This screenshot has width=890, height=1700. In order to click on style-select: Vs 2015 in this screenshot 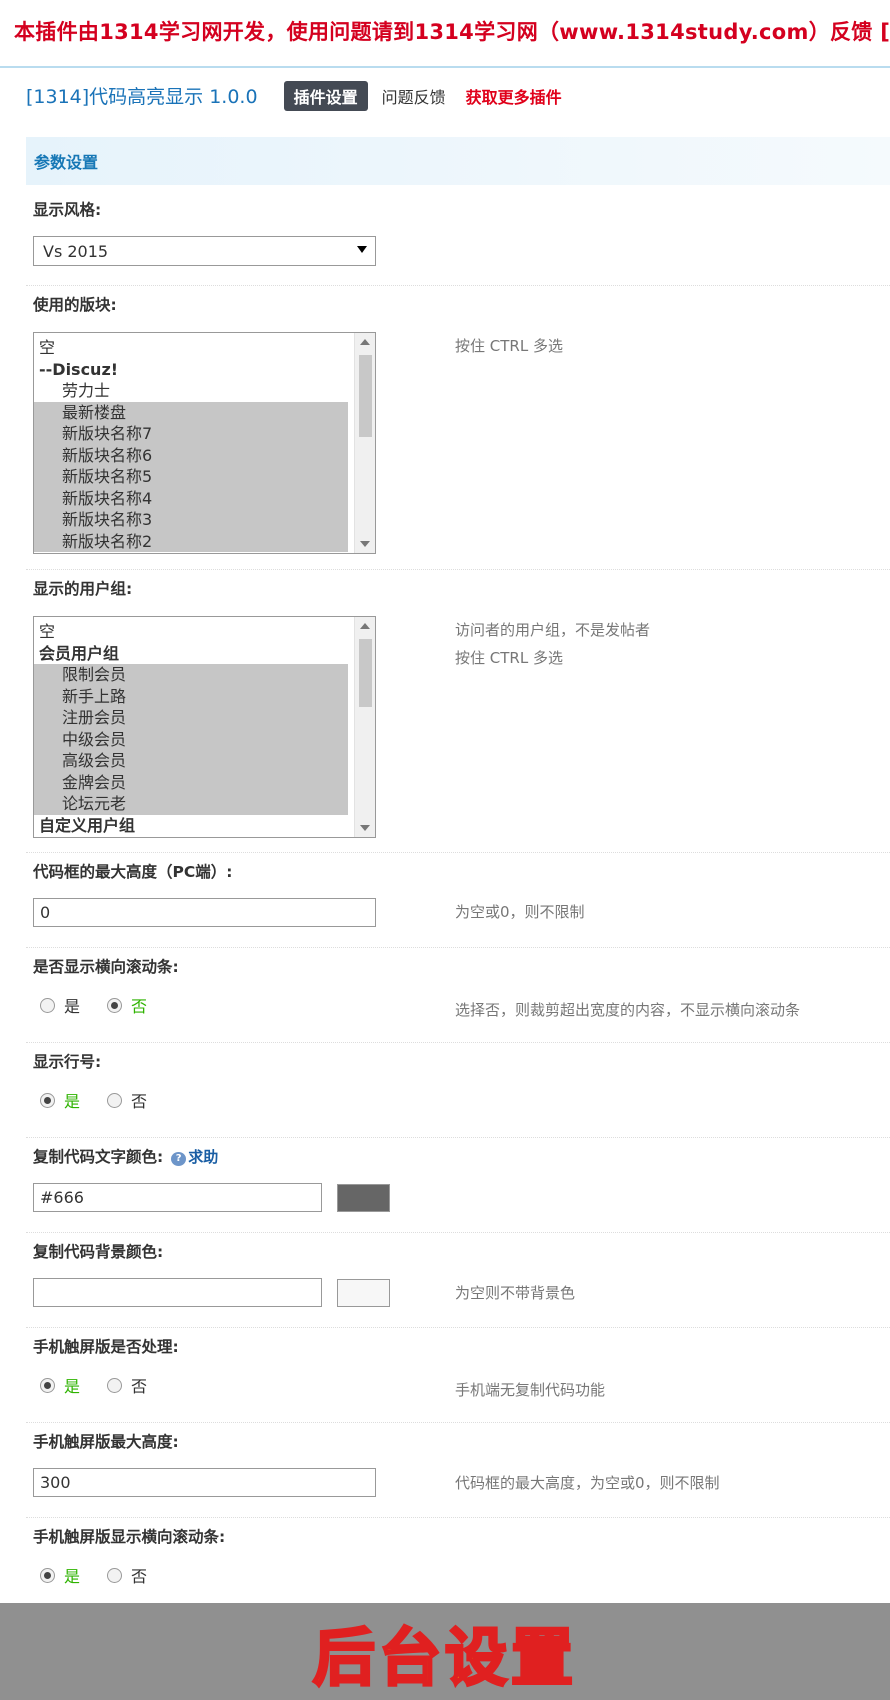, I will do `click(204, 251)`.